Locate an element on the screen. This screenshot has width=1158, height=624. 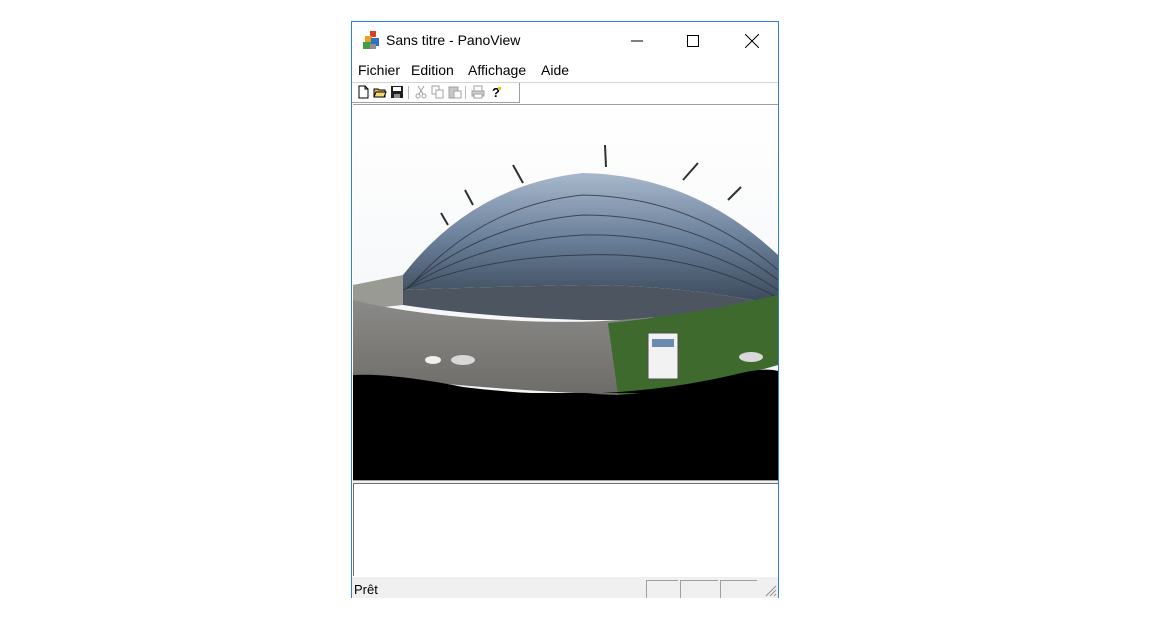
maximize-button is located at coordinates (693, 41).